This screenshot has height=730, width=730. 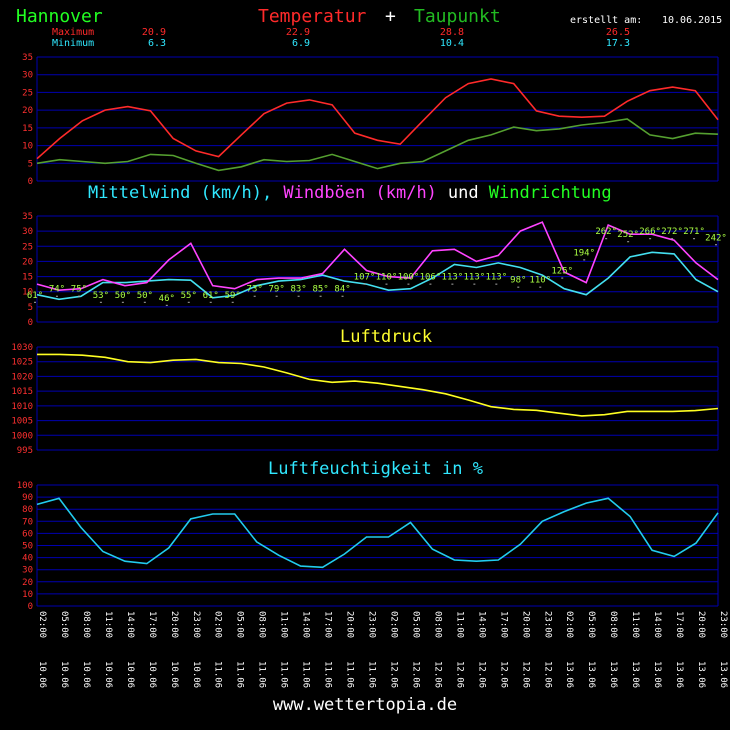 What do you see at coordinates (30, 607) in the screenshot?
I see `y-tick-label: 0` at bounding box center [30, 607].